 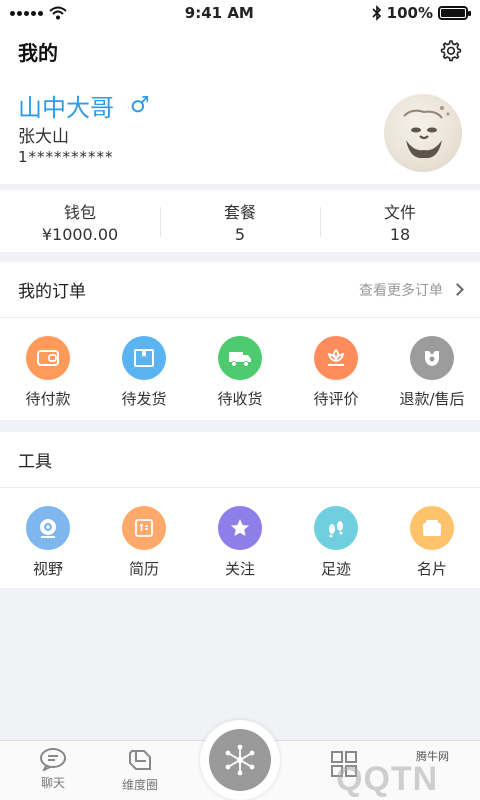 I want to click on network-icon, so click(x=240, y=760).